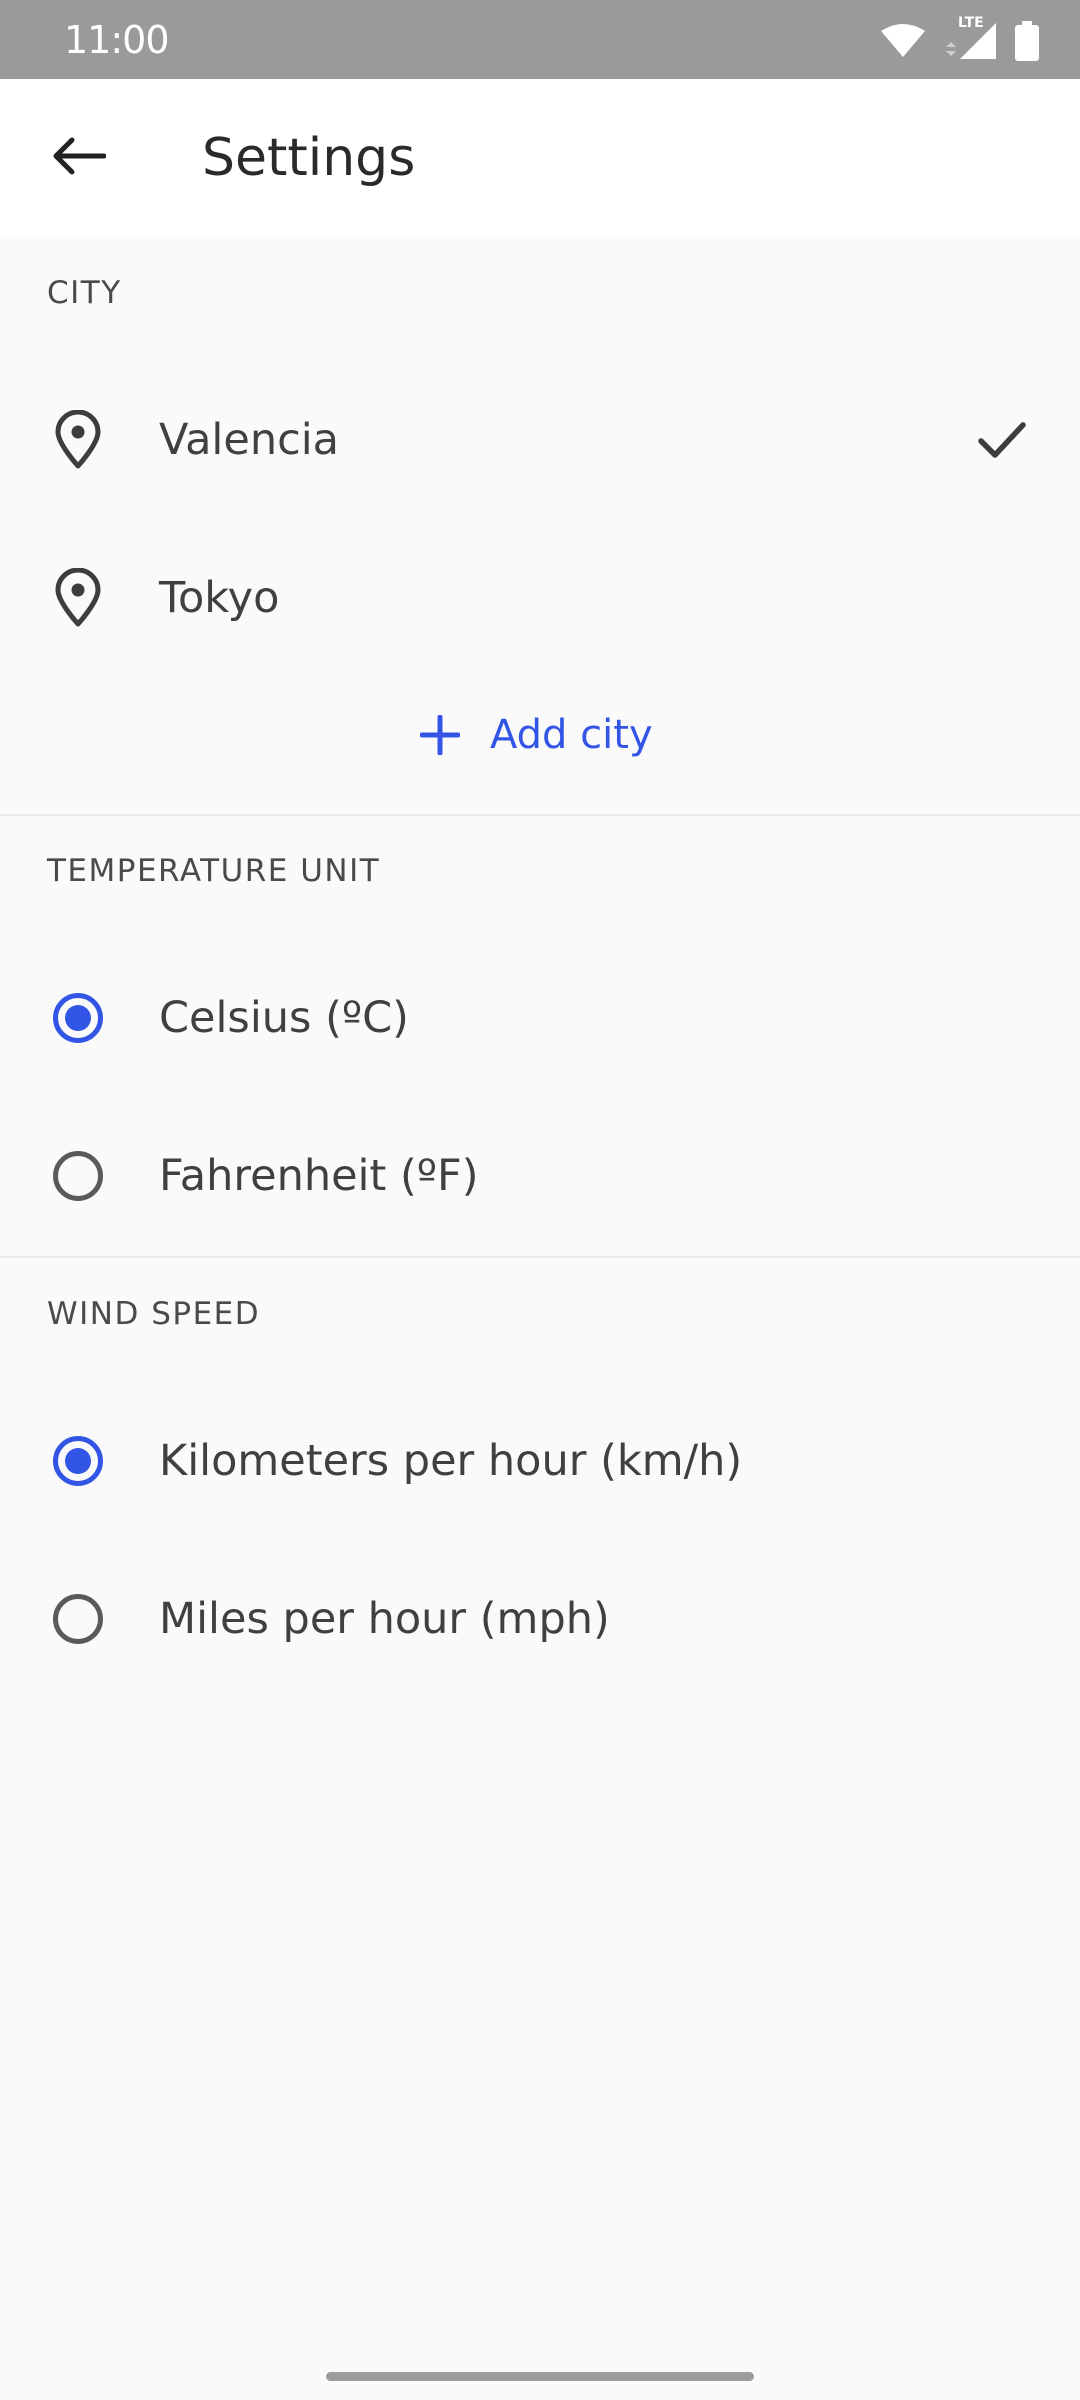 This screenshot has height=2400, width=1080. Describe the element at coordinates (970, 40) in the screenshot. I see `cellular-signal-icon: LTE` at that location.